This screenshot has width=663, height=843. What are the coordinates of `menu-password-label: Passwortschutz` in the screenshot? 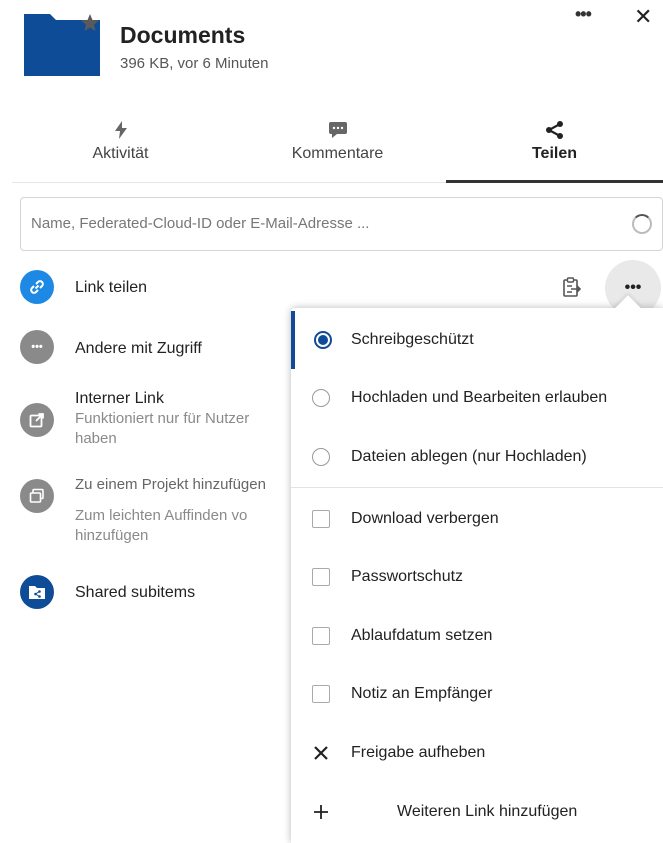 It's located at (407, 576).